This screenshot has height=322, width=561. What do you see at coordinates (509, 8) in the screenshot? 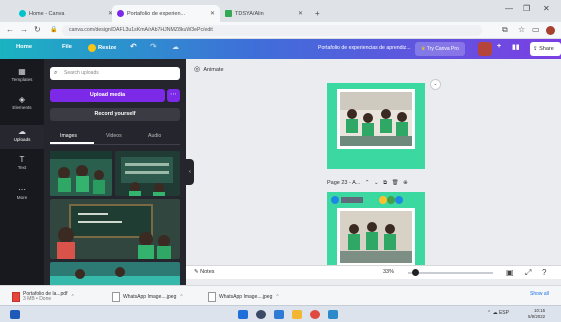
I see `minimize-icon: —` at bounding box center [509, 8].